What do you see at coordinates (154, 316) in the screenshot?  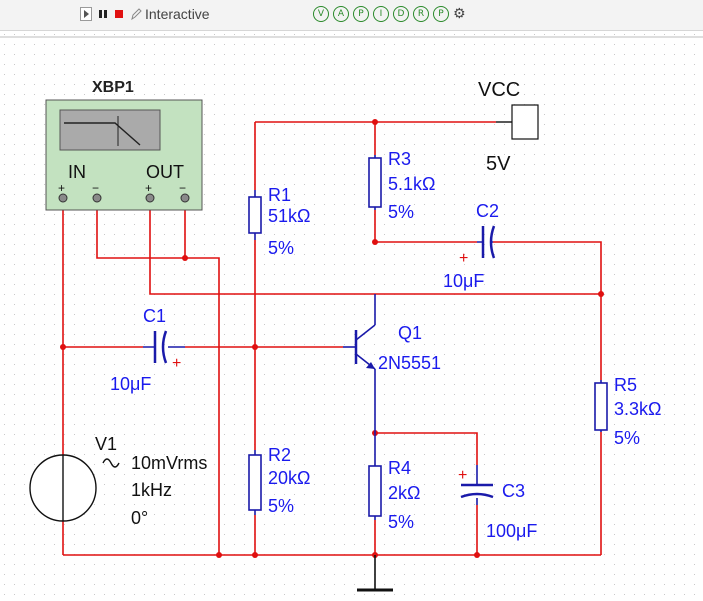 I see `c1-ref: C1` at bounding box center [154, 316].